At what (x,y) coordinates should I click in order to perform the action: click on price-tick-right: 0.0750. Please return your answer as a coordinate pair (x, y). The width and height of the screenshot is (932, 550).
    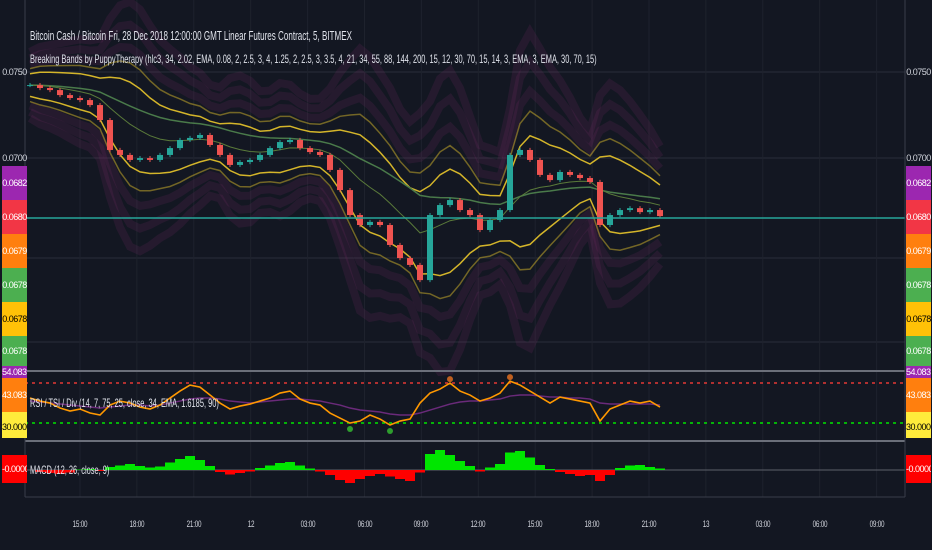
    Looking at the image, I should click on (918, 72).